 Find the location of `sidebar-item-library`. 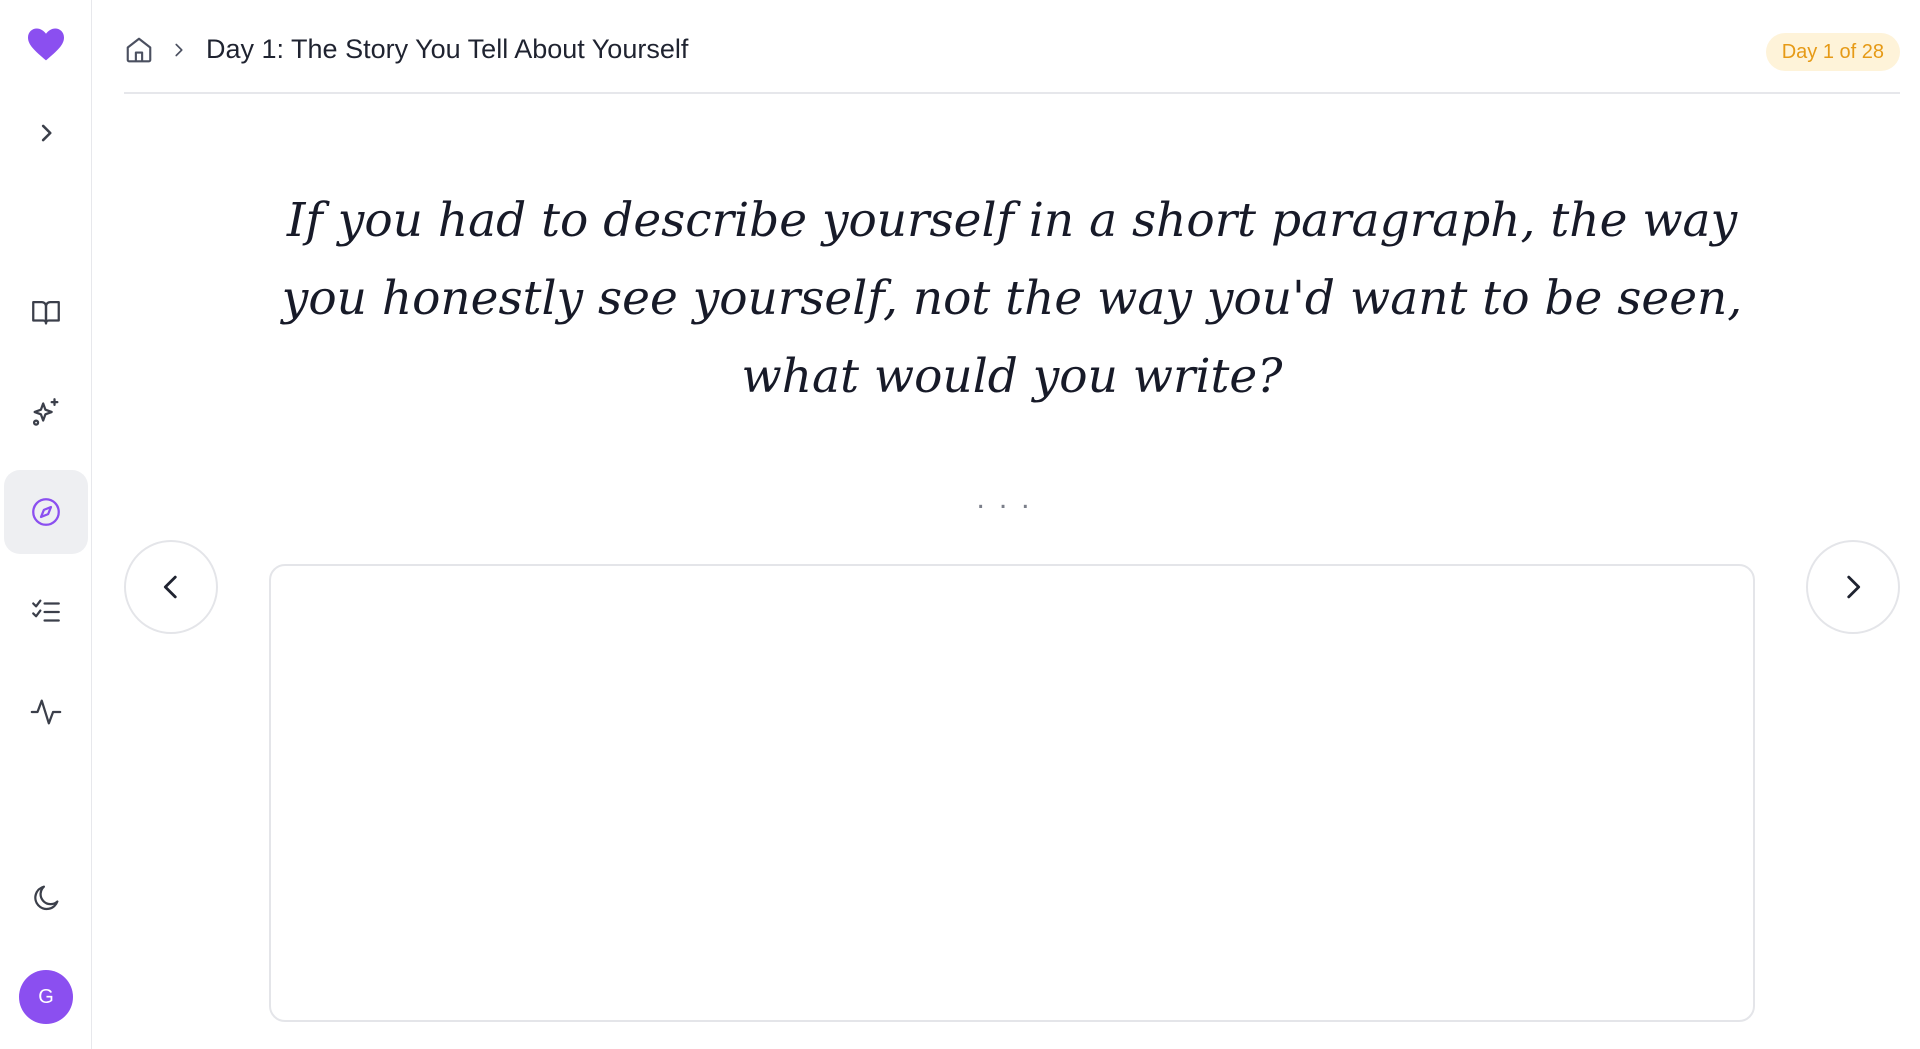

sidebar-item-library is located at coordinates (46, 312).